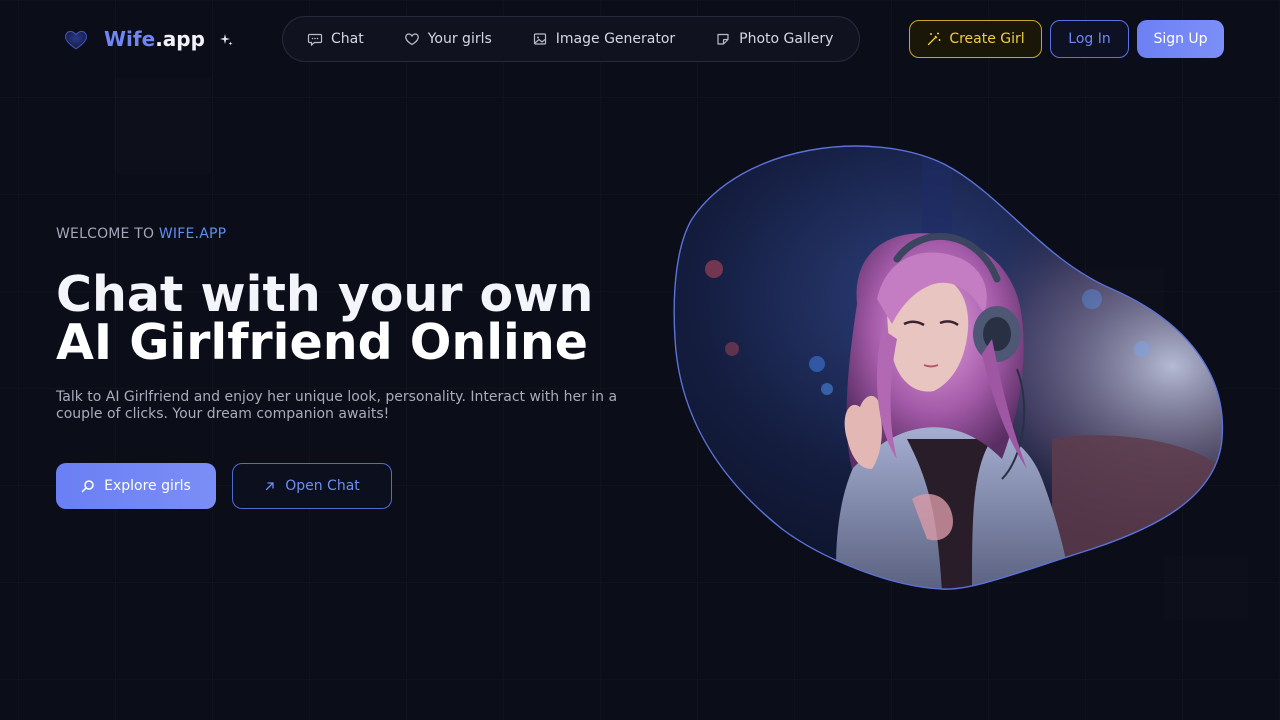 The height and width of the screenshot is (720, 1280). Describe the element at coordinates (315, 40) in the screenshot. I see `chat-bubble-icon` at that location.